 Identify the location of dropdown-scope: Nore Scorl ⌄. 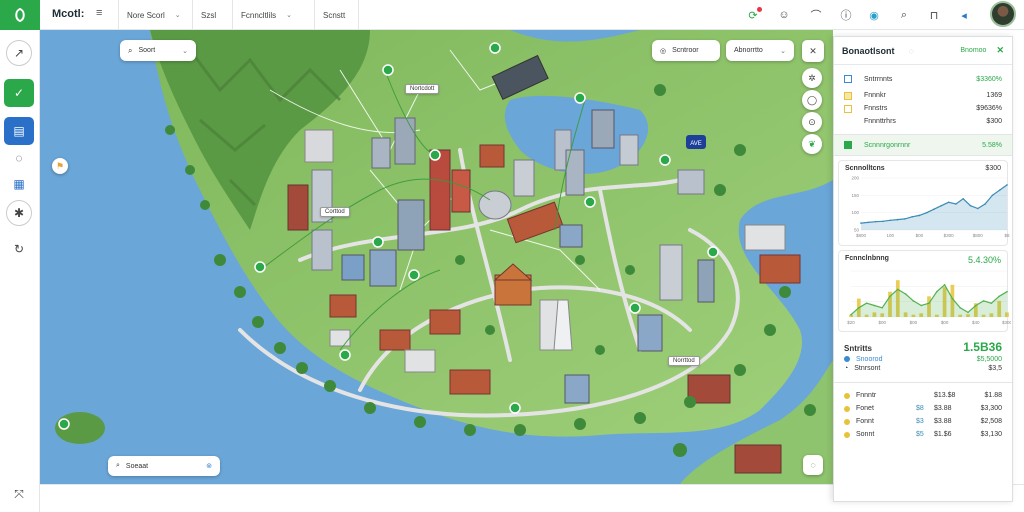
(154, 15).